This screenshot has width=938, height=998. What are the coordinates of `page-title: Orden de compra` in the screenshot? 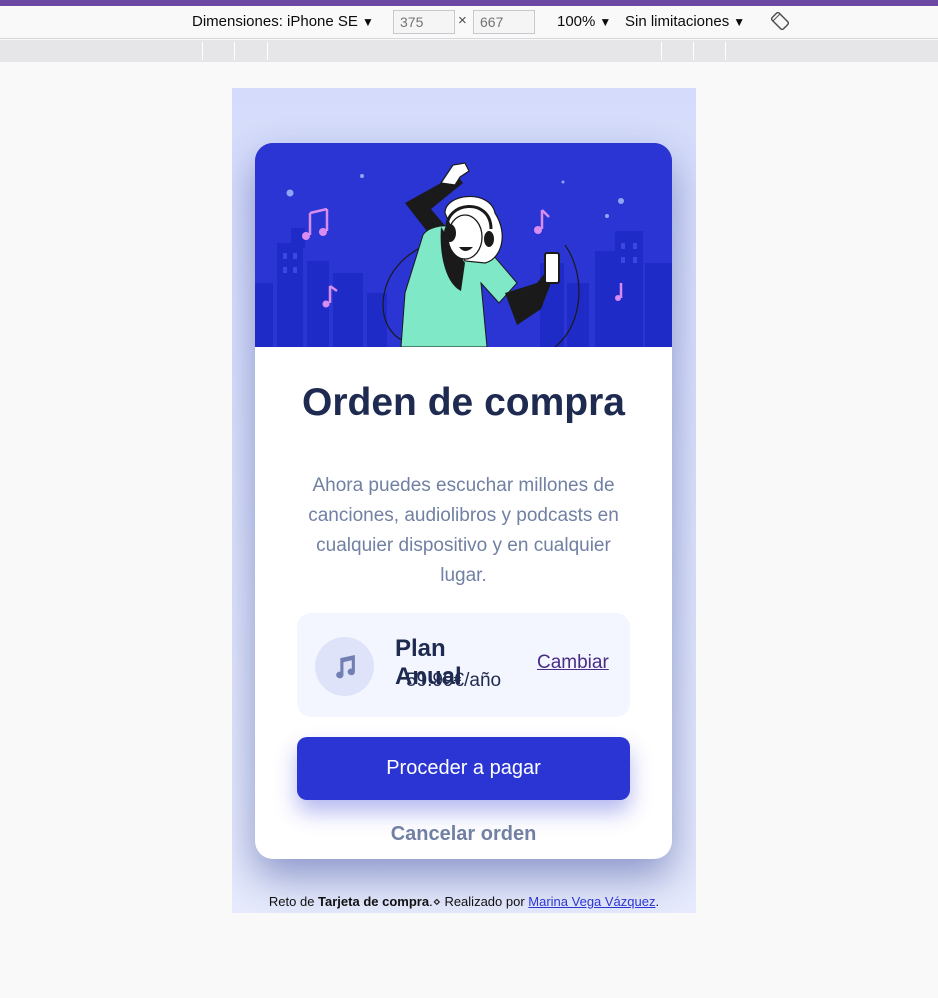 It's located at (463, 402).